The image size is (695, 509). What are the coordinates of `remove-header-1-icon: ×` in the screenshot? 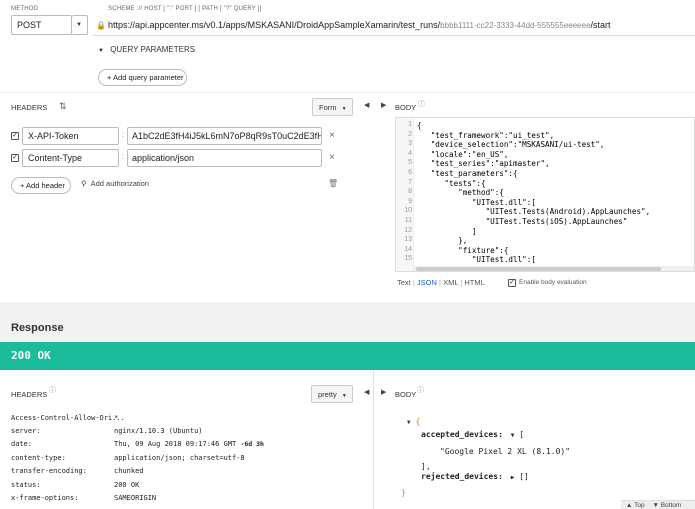 It's located at (332, 135).